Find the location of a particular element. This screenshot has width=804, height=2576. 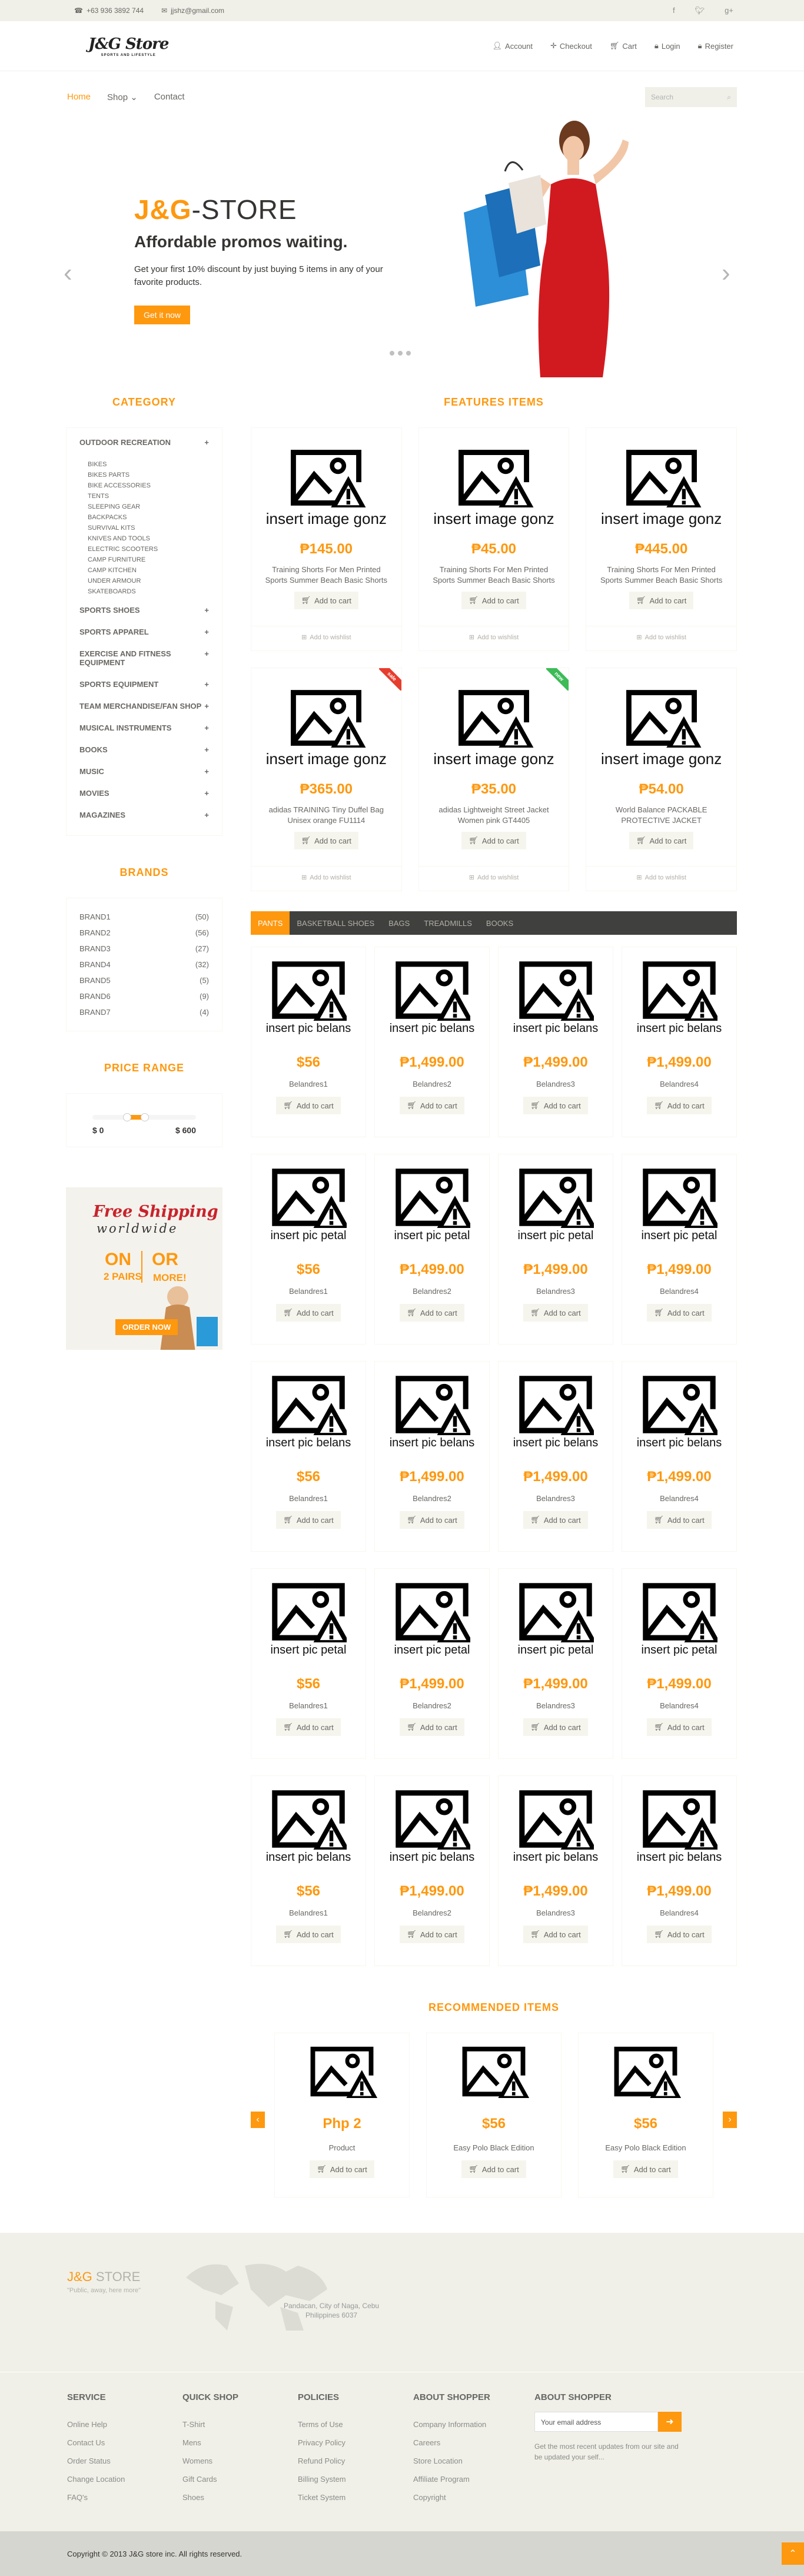

brand-item: Brand4 (32) is located at coordinates (144, 964).